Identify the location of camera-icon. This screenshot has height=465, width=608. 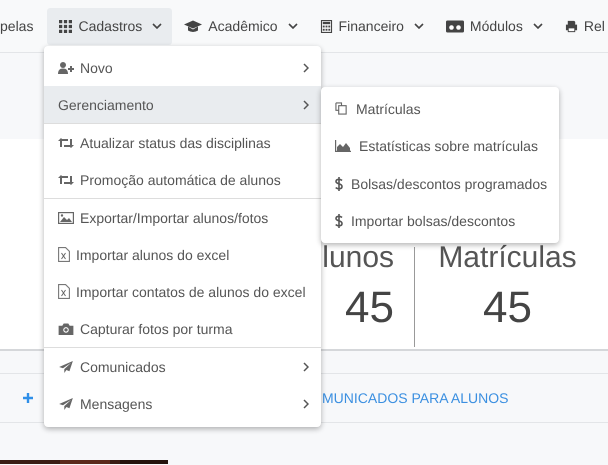
(66, 328).